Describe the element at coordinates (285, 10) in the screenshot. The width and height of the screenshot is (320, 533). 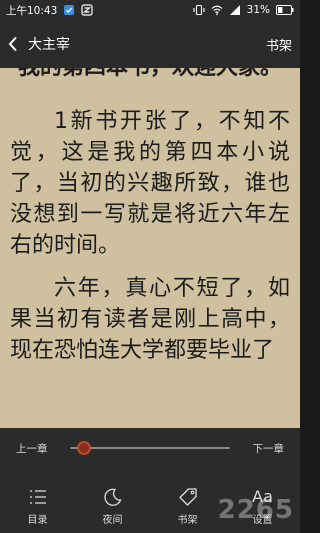
I see `battery-icon` at that location.